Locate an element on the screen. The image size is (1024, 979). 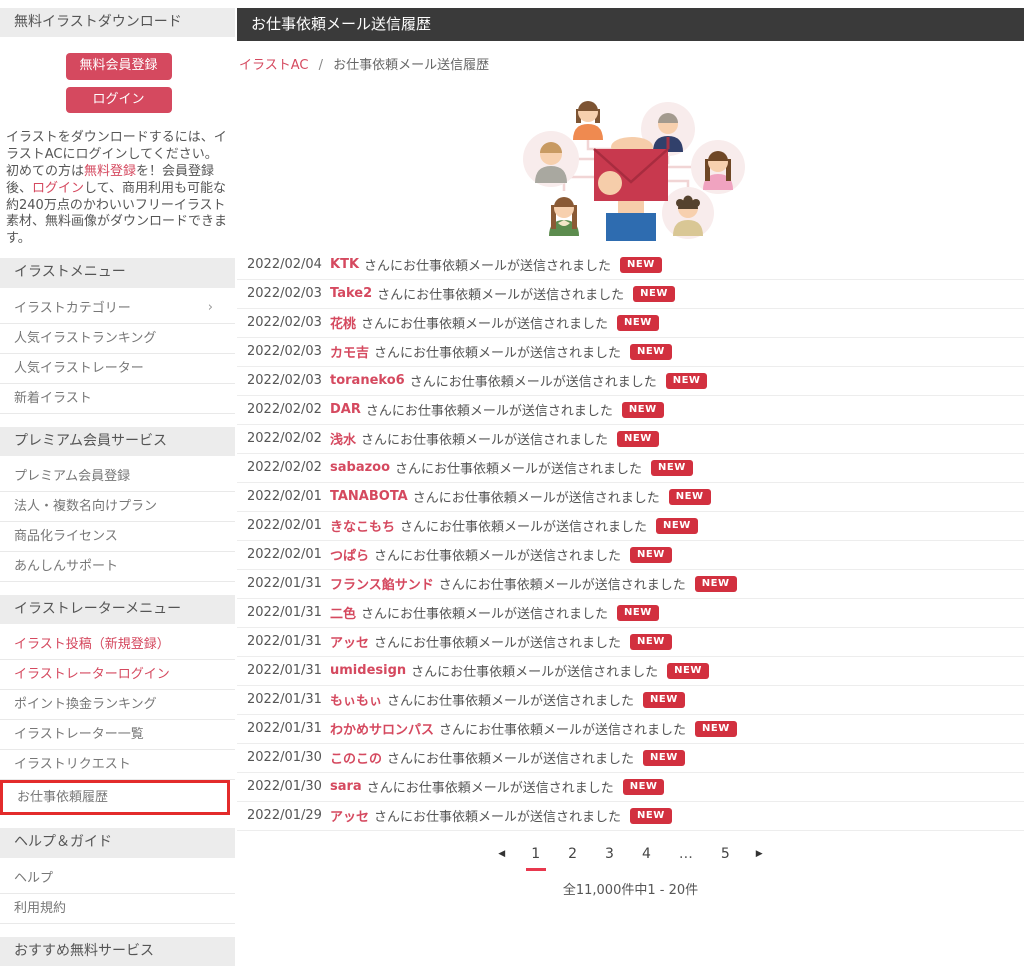
pagination: ◀ 1 2 3 4 … 5 ▶ is located at coordinates (630, 857).